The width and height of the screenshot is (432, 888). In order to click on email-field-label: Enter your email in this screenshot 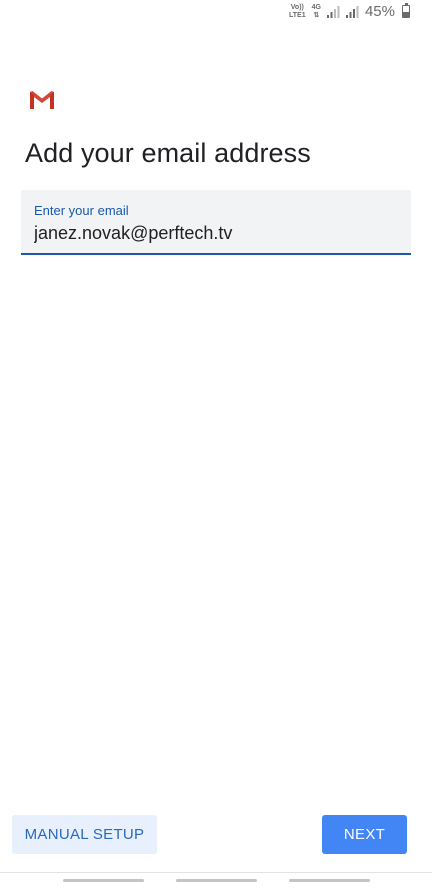, I will do `click(81, 210)`.